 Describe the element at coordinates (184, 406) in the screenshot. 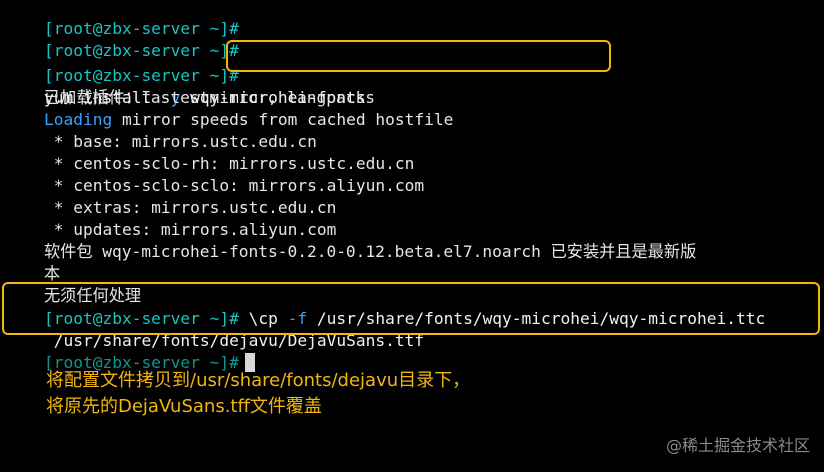

I see `annotation-line-2: 将原先的DejaVuSans.tff文件覆盖` at that location.